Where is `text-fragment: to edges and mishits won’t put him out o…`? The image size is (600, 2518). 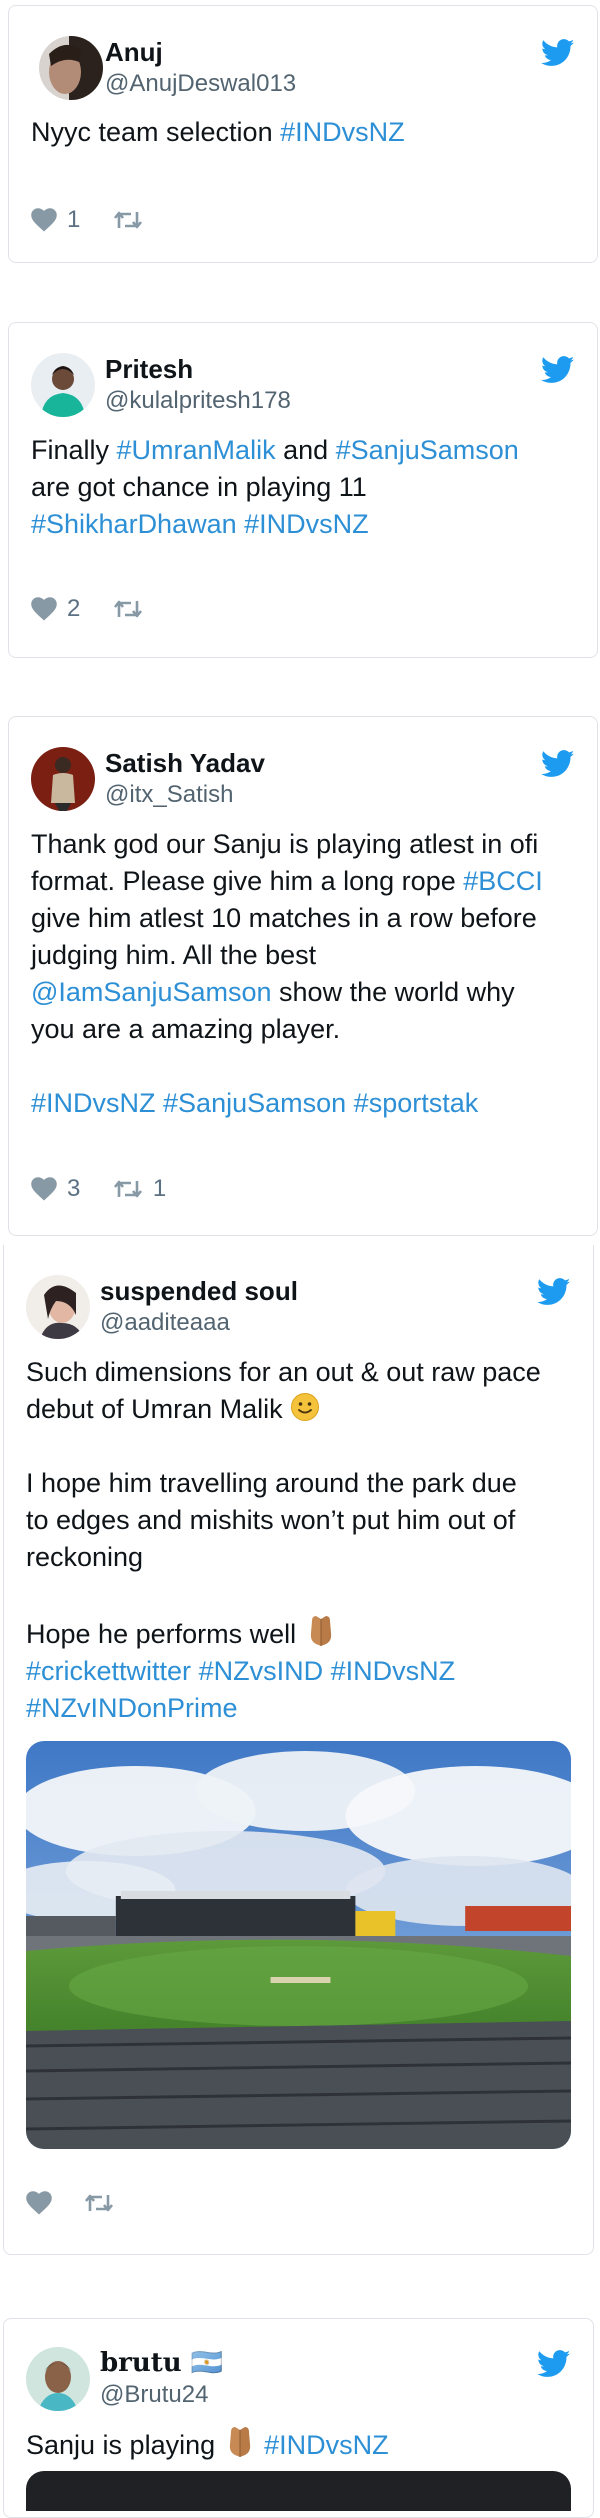
text-fragment: to edges and mishits won’t put him out o… is located at coordinates (271, 1520).